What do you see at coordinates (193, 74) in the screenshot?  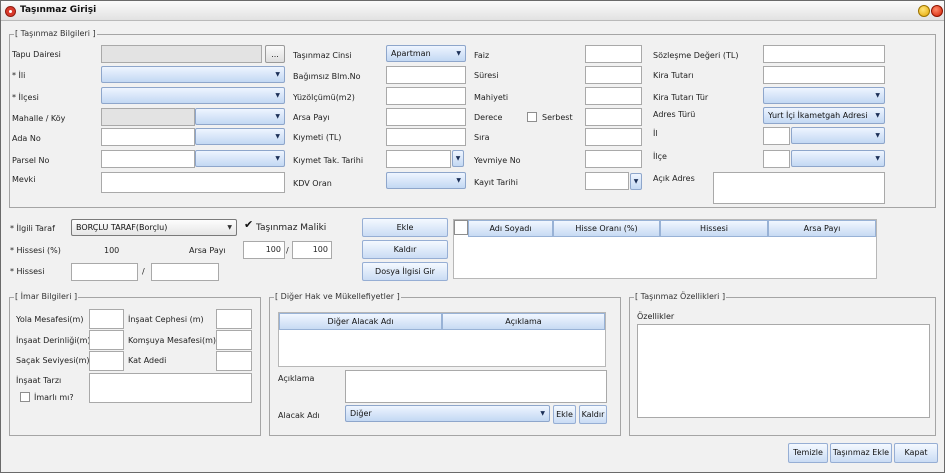 I see `il-select: ▼` at bounding box center [193, 74].